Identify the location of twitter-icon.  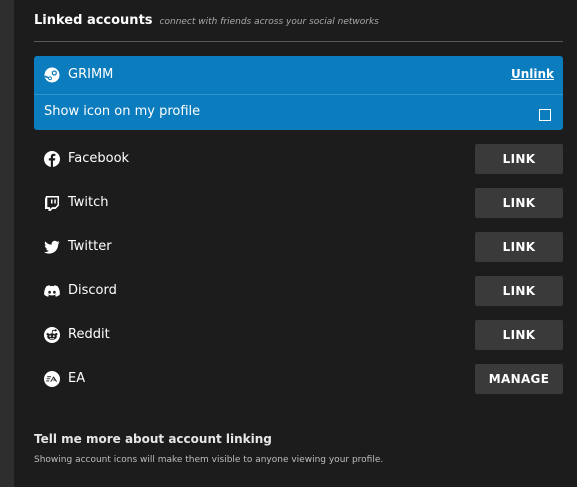
(52, 247).